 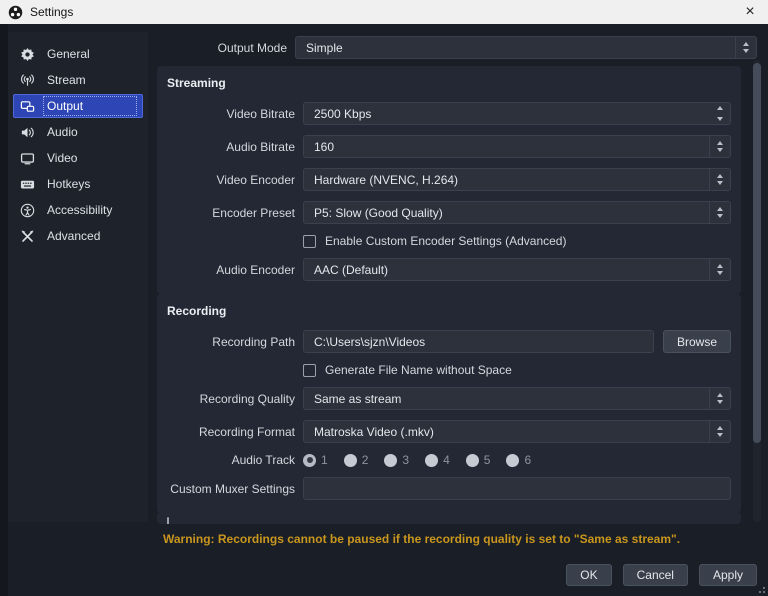 What do you see at coordinates (69, 184) in the screenshot?
I see `sidebar-item-label: Hotkeys` at bounding box center [69, 184].